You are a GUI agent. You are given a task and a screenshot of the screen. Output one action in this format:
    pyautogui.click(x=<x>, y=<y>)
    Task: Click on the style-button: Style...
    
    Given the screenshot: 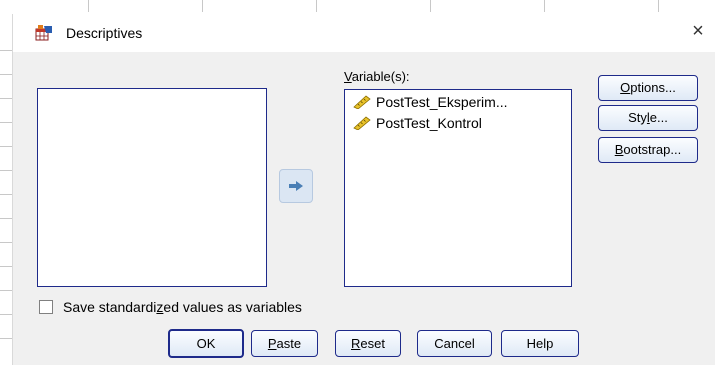 What is the action you would take?
    pyautogui.click(x=648, y=118)
    